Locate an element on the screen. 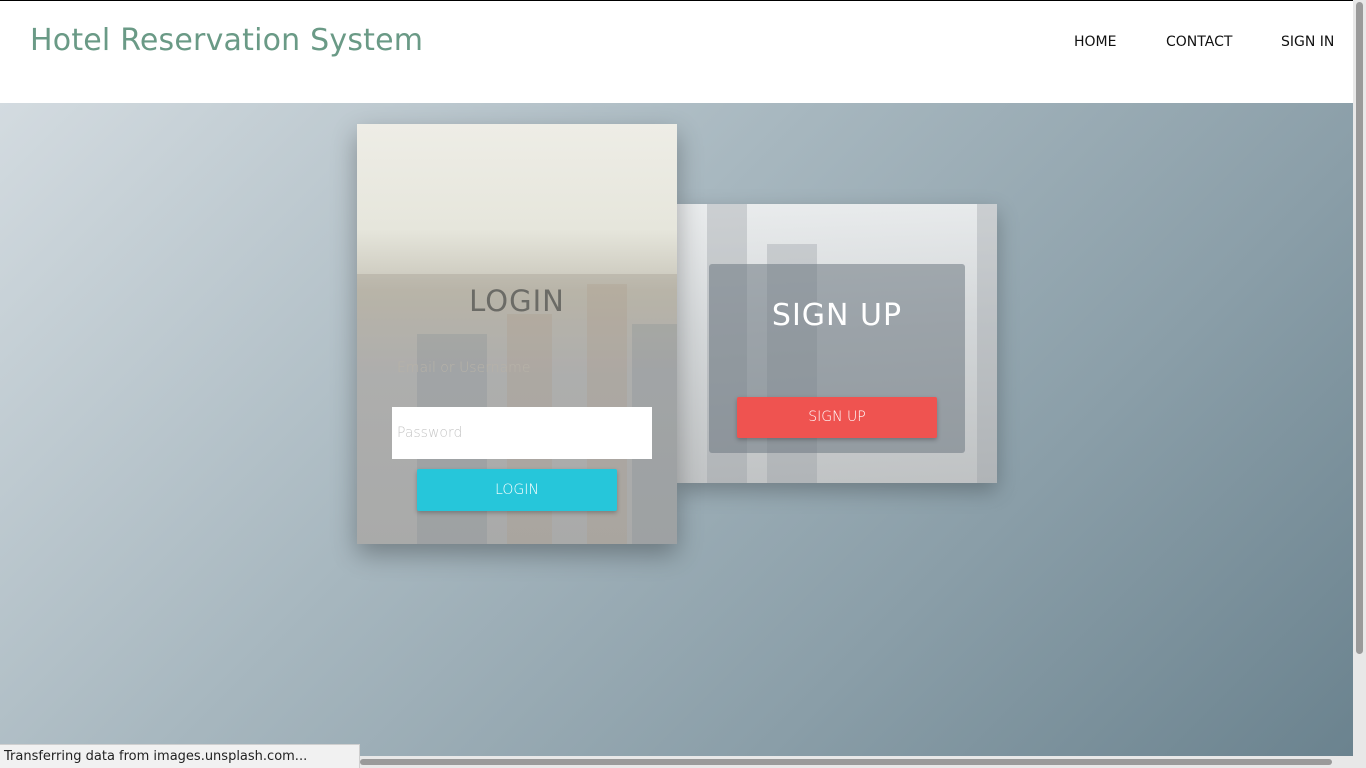 This screenshot has width=1366, height=768. username-input: Email or Username is located at coordinates (522, 368).